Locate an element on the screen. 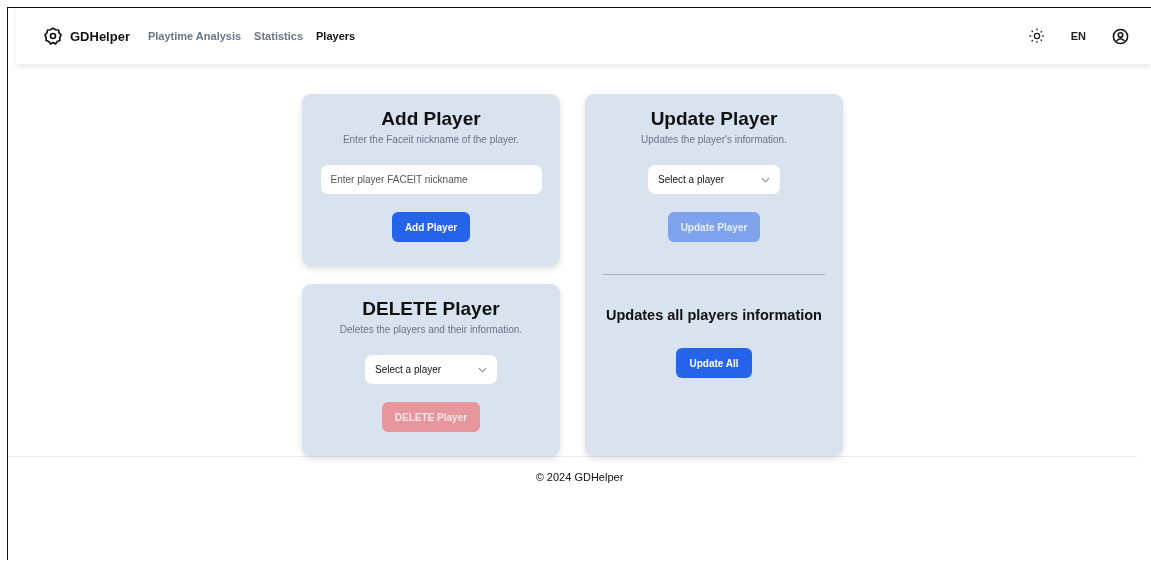 This screenshot has height=562, width=1151. nav-link: Statistics is located at coordinates (279, 36).